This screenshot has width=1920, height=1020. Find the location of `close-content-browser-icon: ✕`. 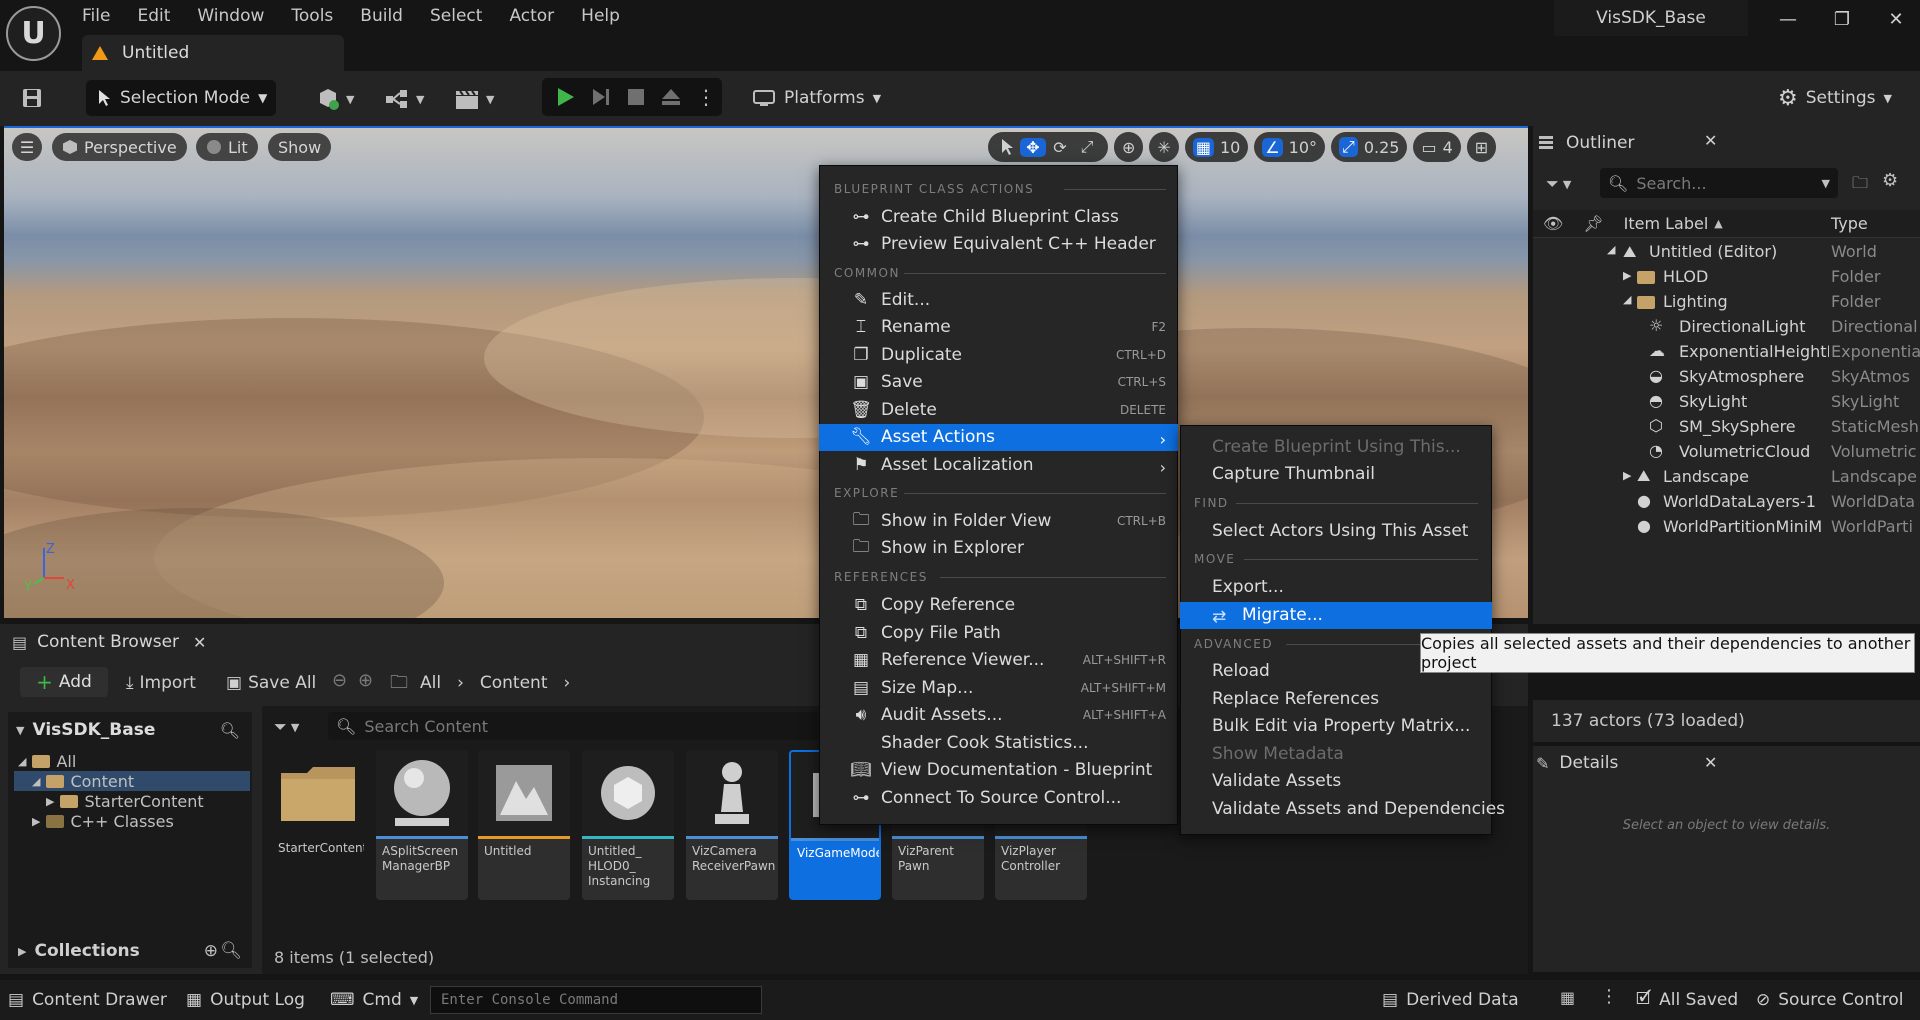

close-content-browser-icon: ✕ is located at coordinates (199, 642).